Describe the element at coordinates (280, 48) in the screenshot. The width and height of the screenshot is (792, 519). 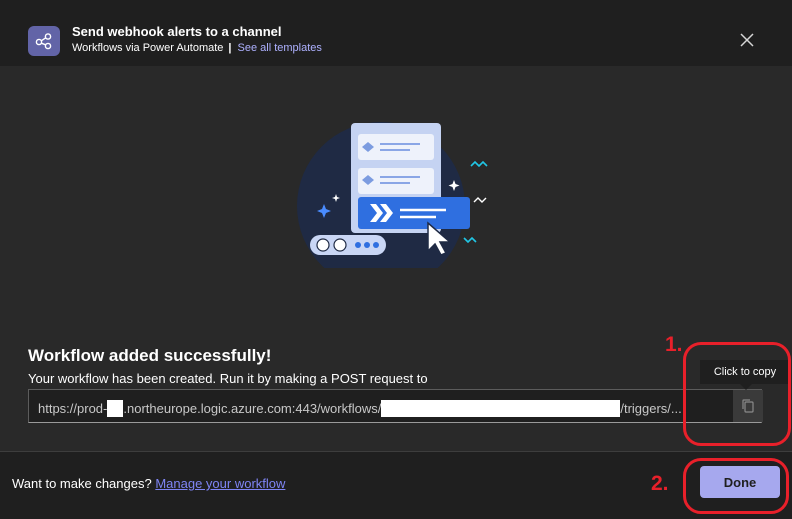
I see `see-all-templates-link: See all templates` at that location.